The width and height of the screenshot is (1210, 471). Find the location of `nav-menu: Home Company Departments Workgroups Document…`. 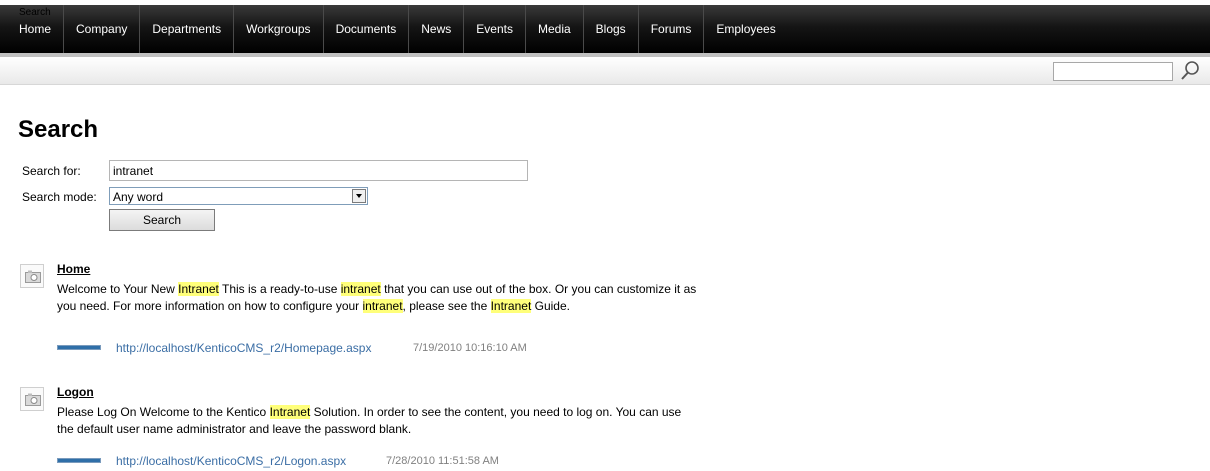

nav-menu: Home Company Departments Workgroups Document… is located at coordinates (605, 29).